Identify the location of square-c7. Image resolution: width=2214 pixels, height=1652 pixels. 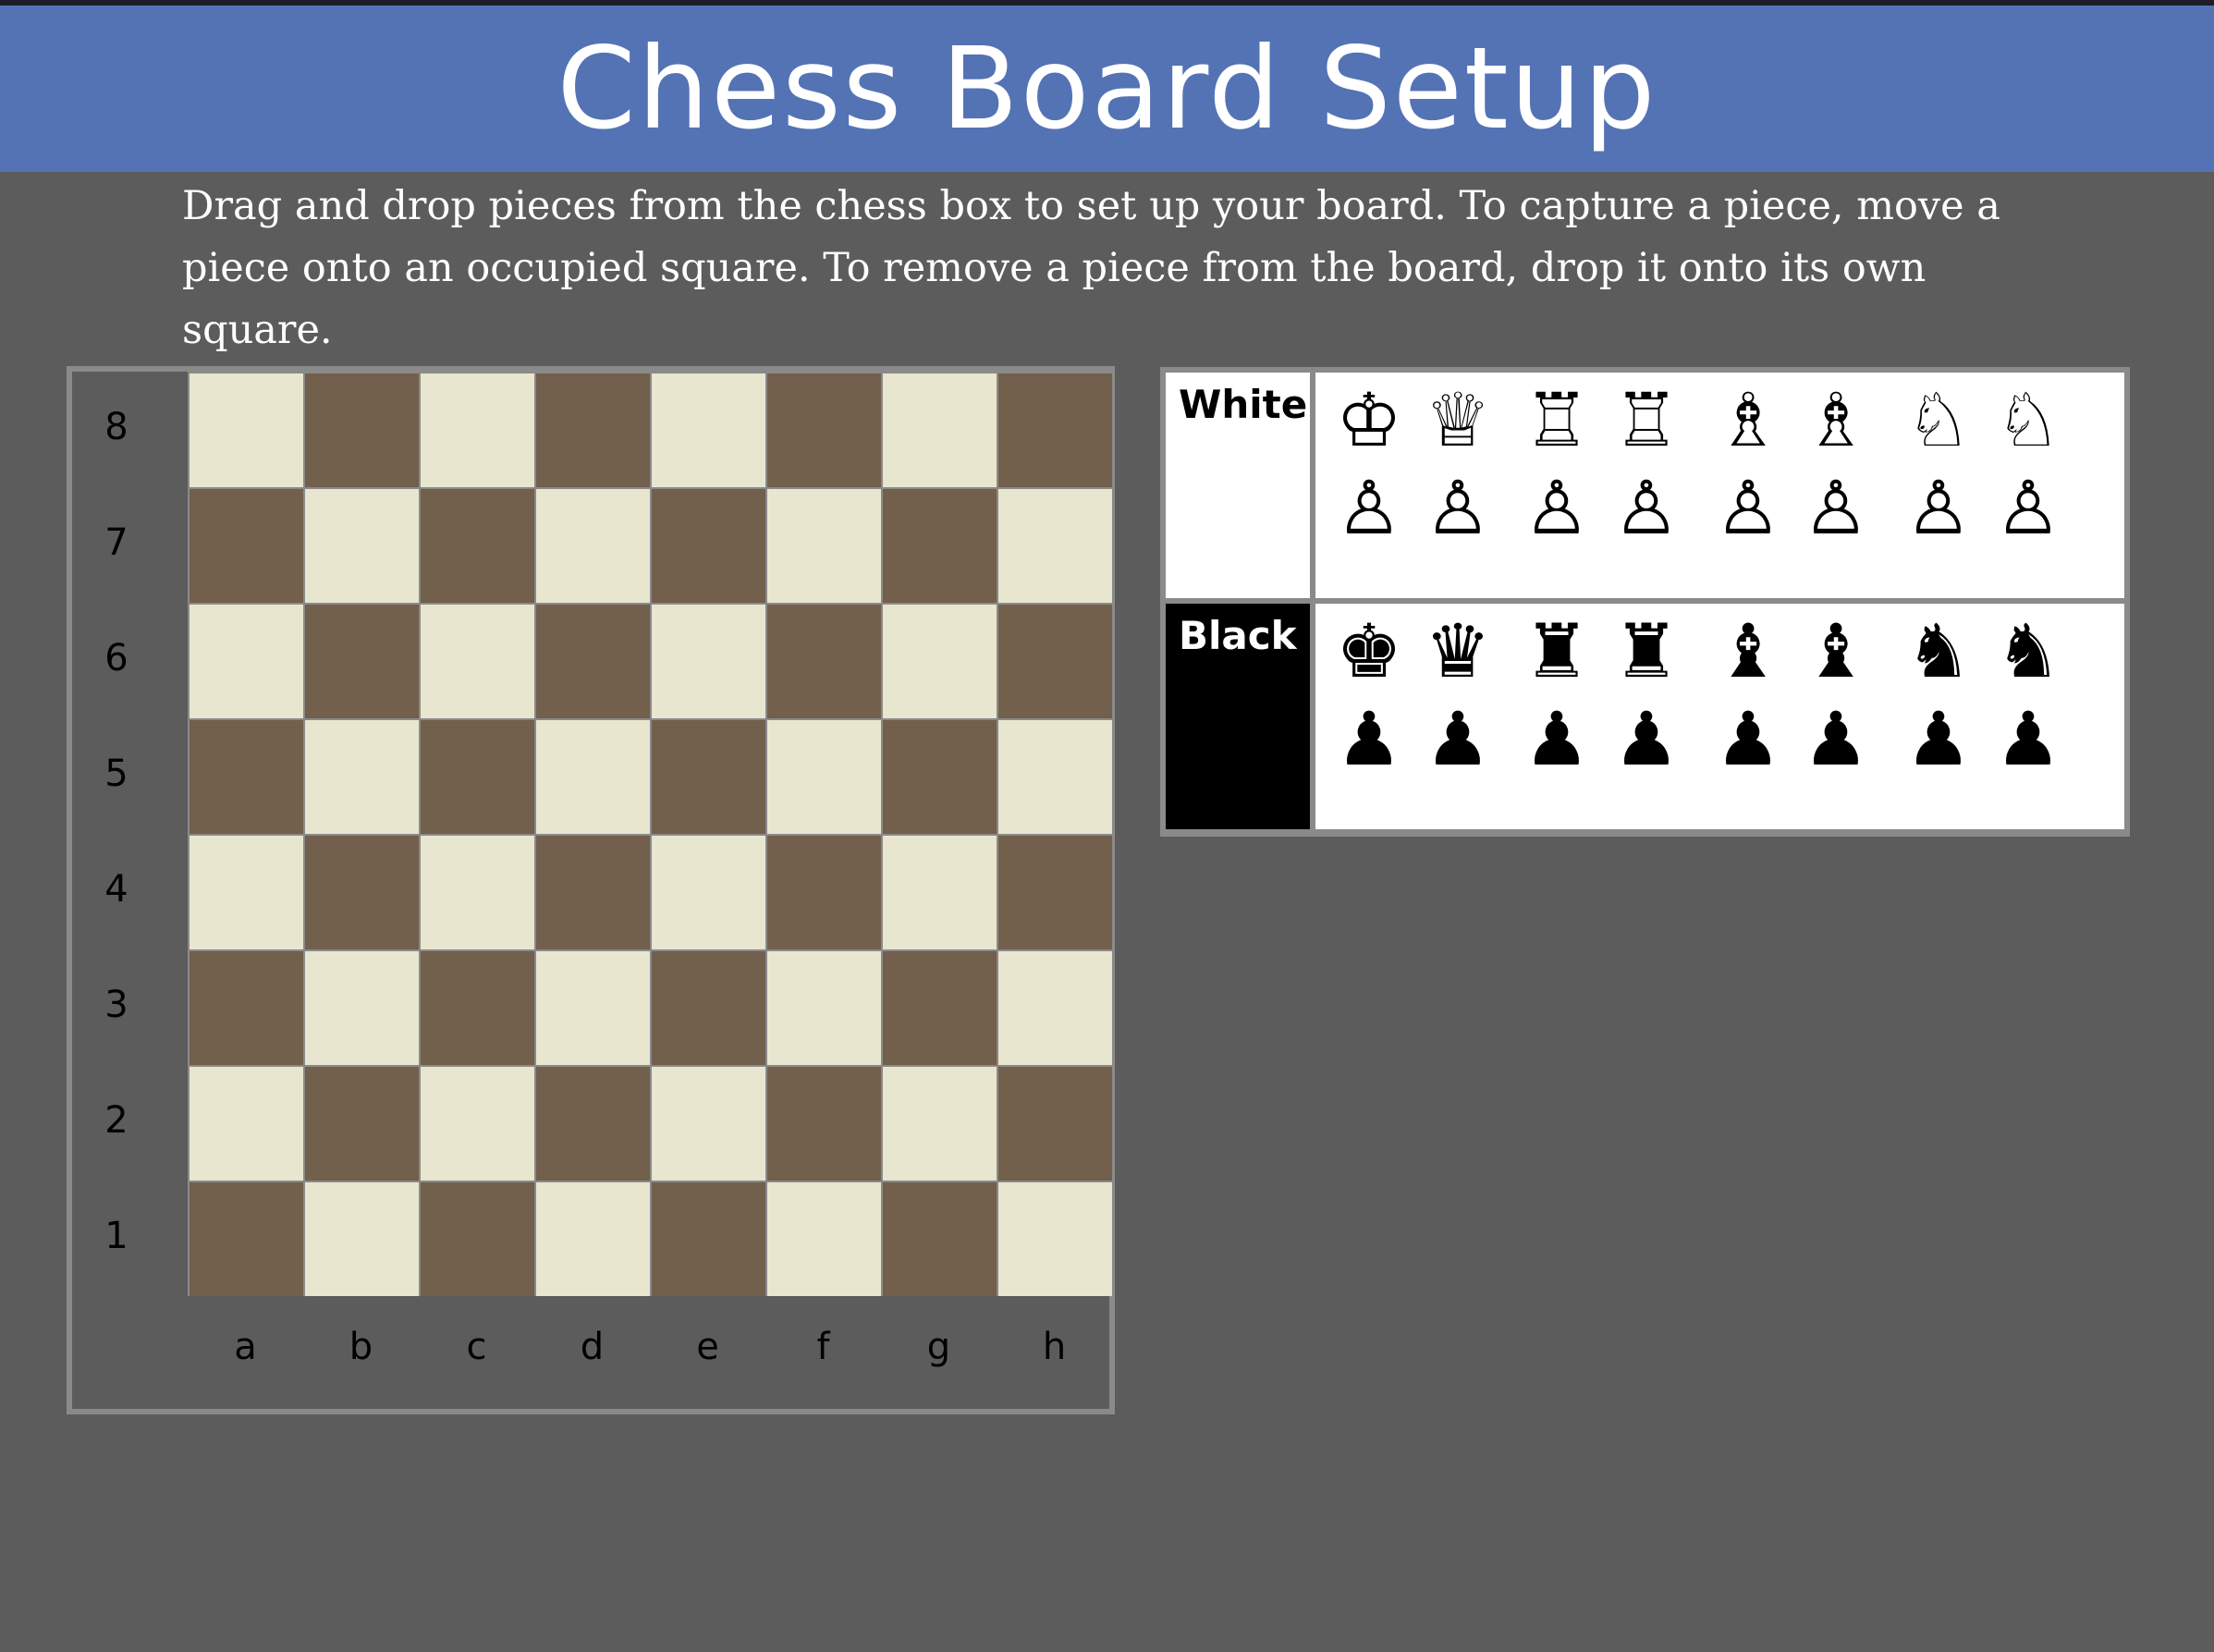
(477, 546).